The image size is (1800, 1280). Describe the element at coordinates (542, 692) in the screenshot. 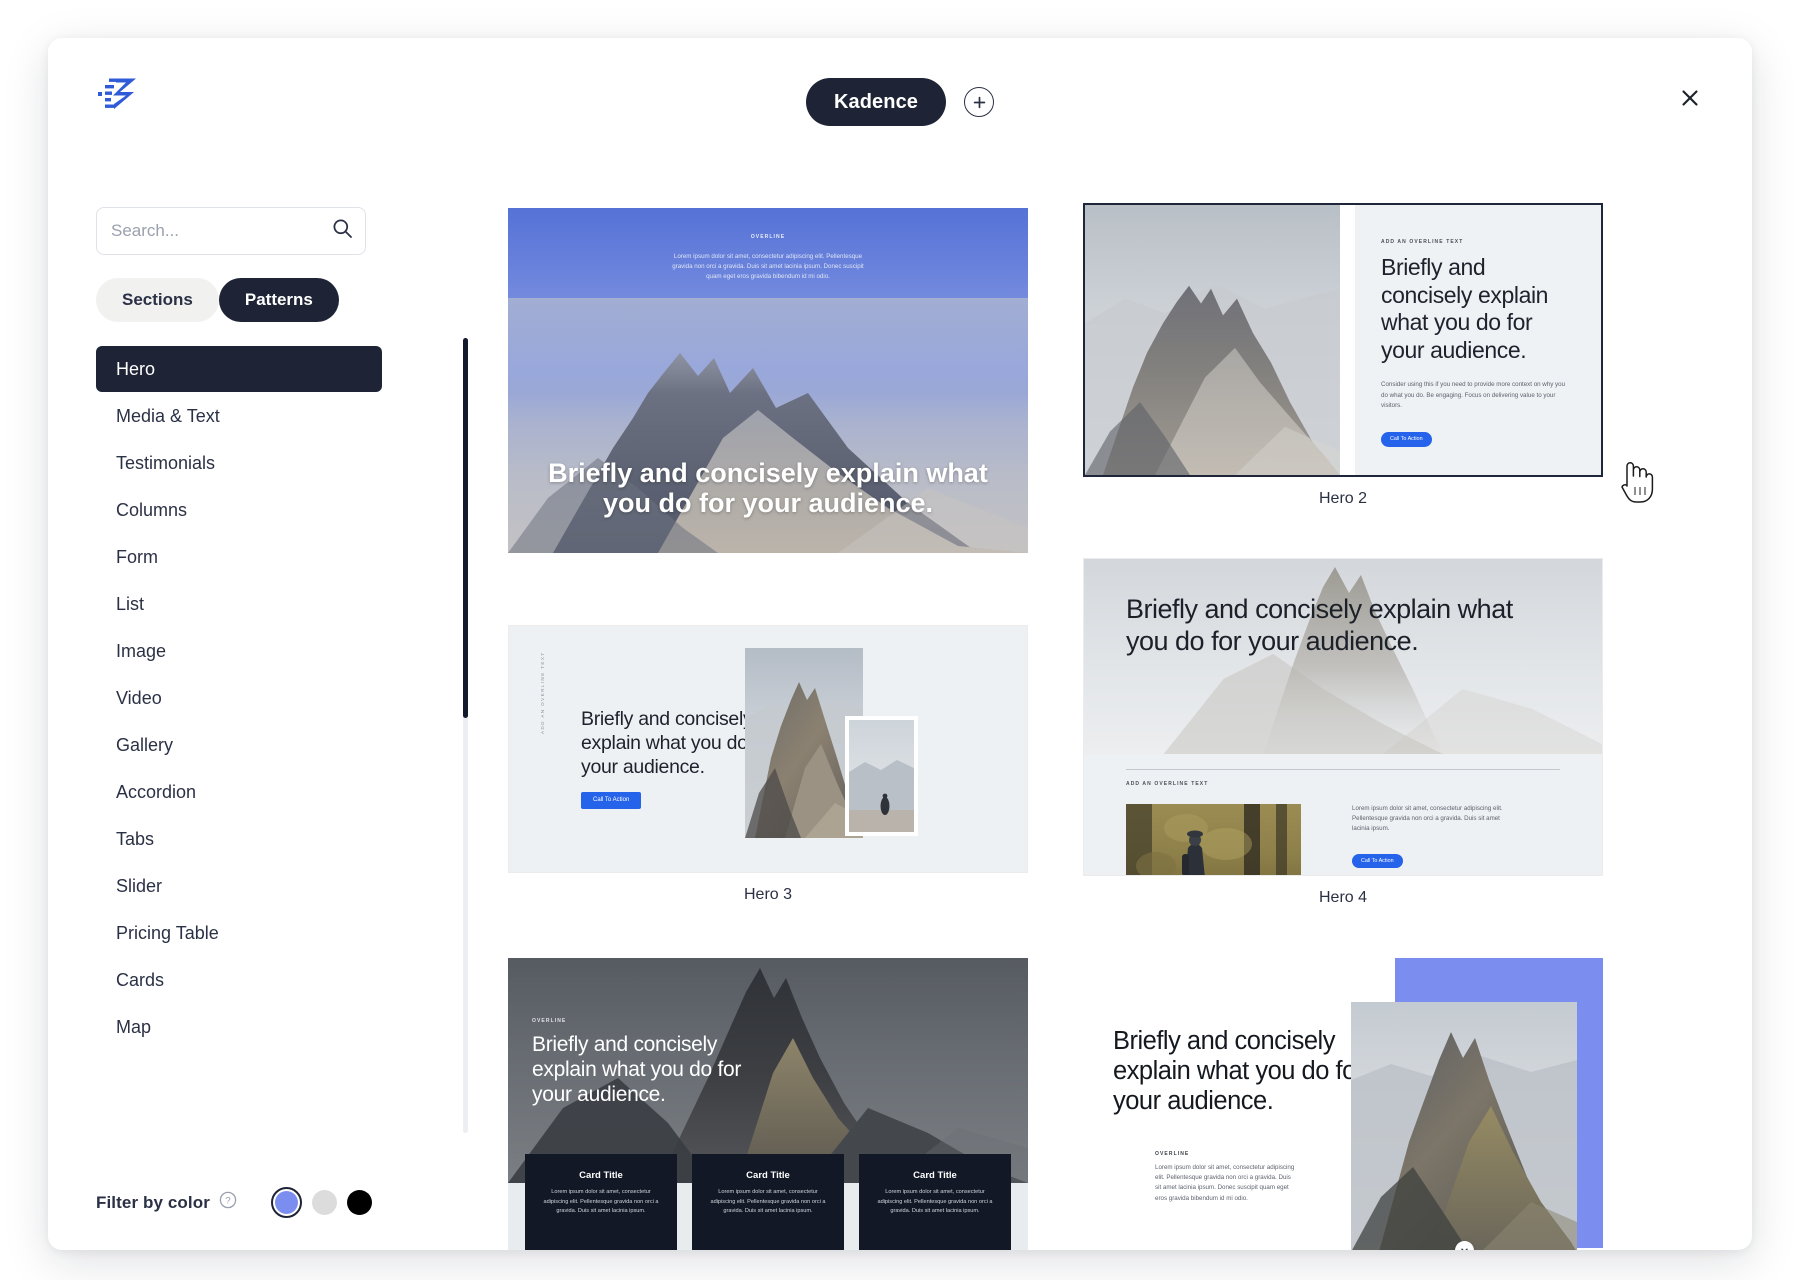

I see `preview-vertical-overline: ADD AN OVERLINE TEXT` at that location.